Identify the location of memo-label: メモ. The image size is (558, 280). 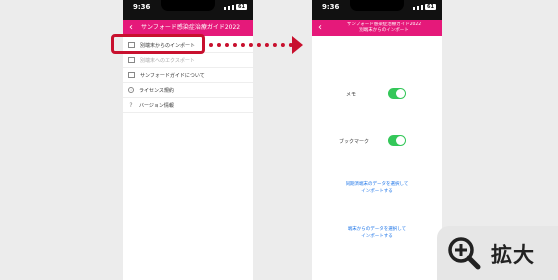
(351, 95).